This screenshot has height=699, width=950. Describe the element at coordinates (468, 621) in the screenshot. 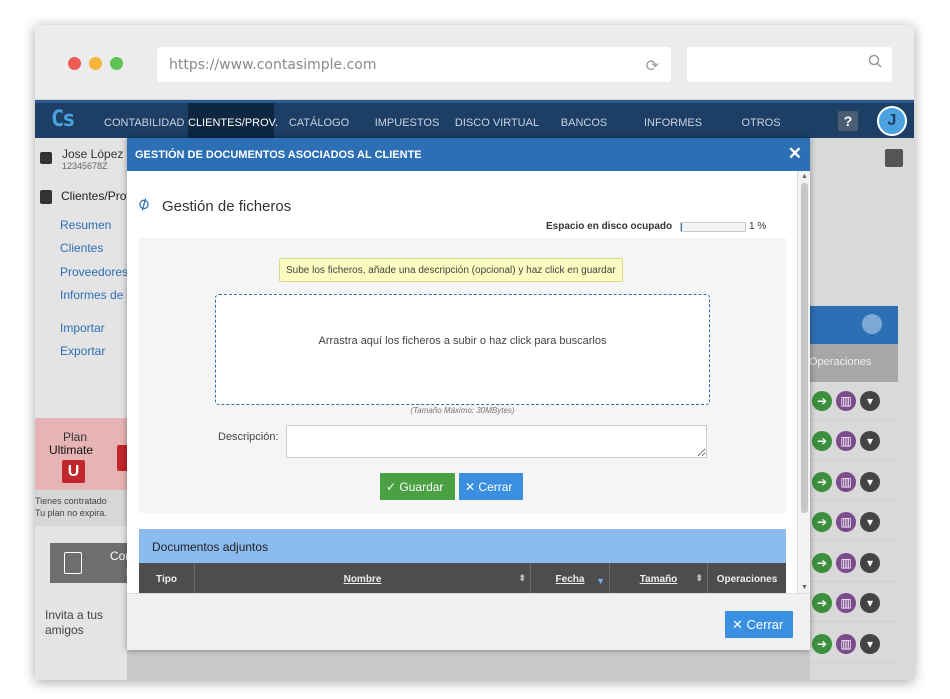

I see `modal-footer: ✕ Cerrar` at that location.